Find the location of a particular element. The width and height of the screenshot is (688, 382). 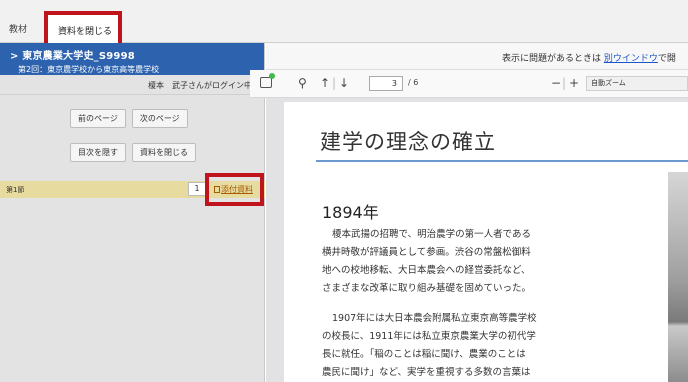

document-heading: 建学の理念の確立 is located at coordinates (408, 142).